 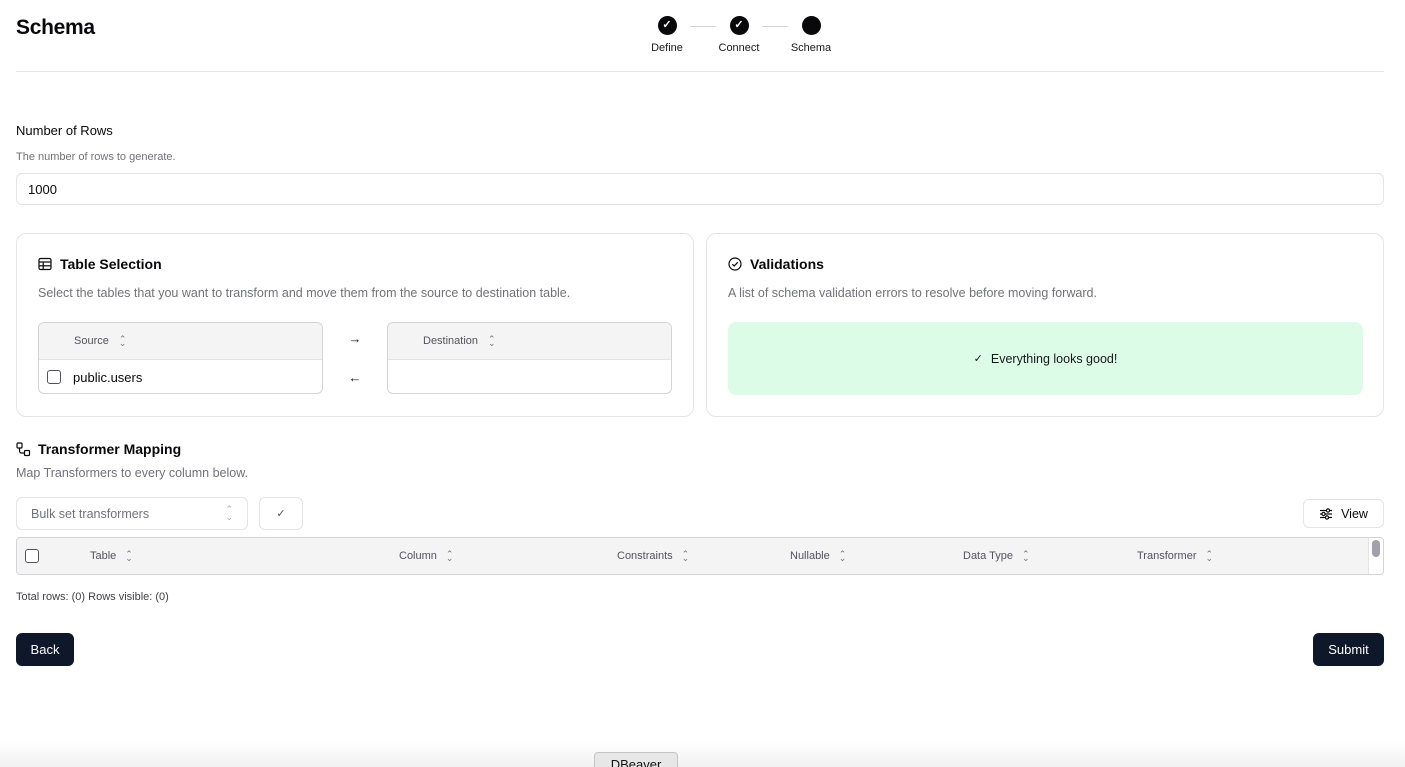 What do you see at coordinates (92, 597) in the screenshot?
I see `row-totals: Total rows: (0) Rows visible: (0)` at bounding box center [92, 597].